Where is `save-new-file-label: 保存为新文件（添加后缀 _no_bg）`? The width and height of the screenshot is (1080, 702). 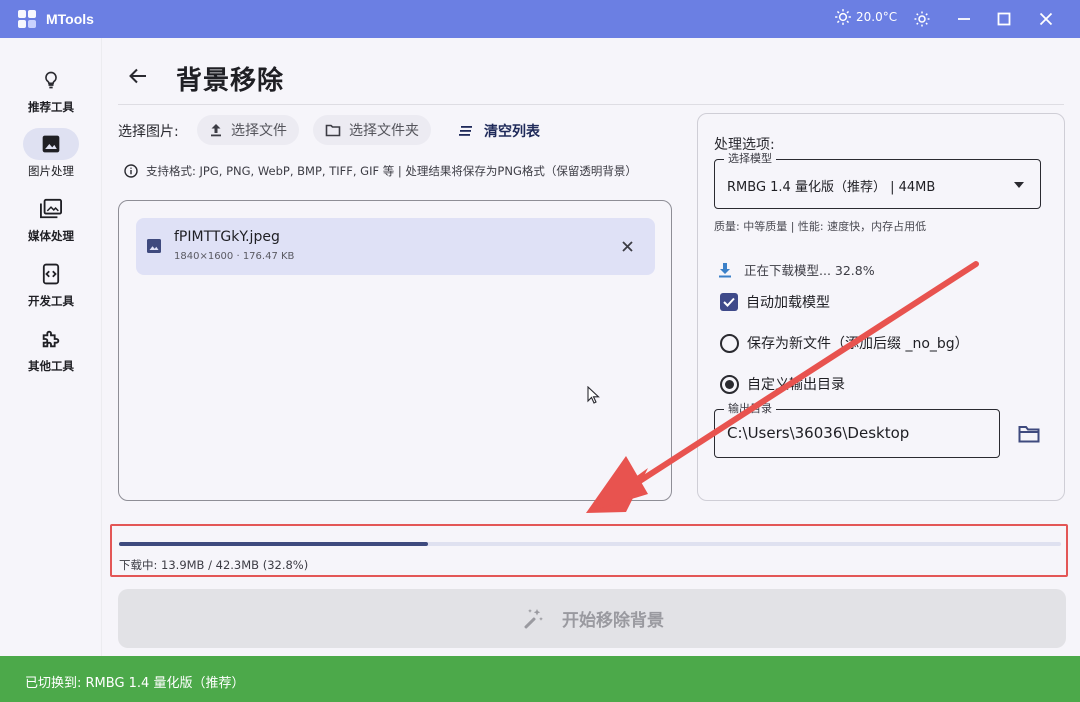 save-new-file-label: 保存为新文件（添加后缀 _no_bg） is located at coordinates (858, 344).